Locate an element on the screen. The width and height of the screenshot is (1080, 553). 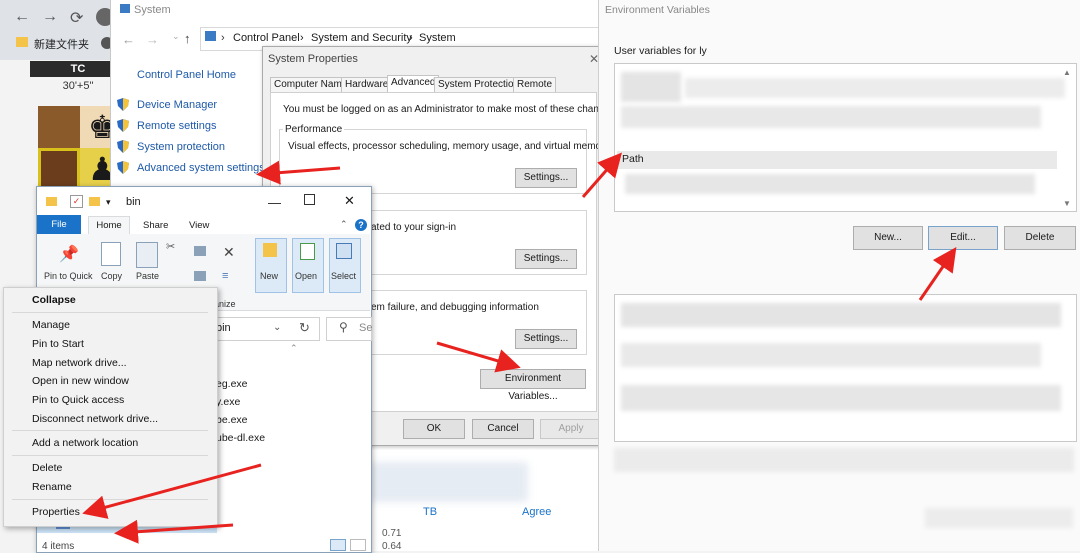
customize-icon: ▾ is located at coordinates (108, 202).